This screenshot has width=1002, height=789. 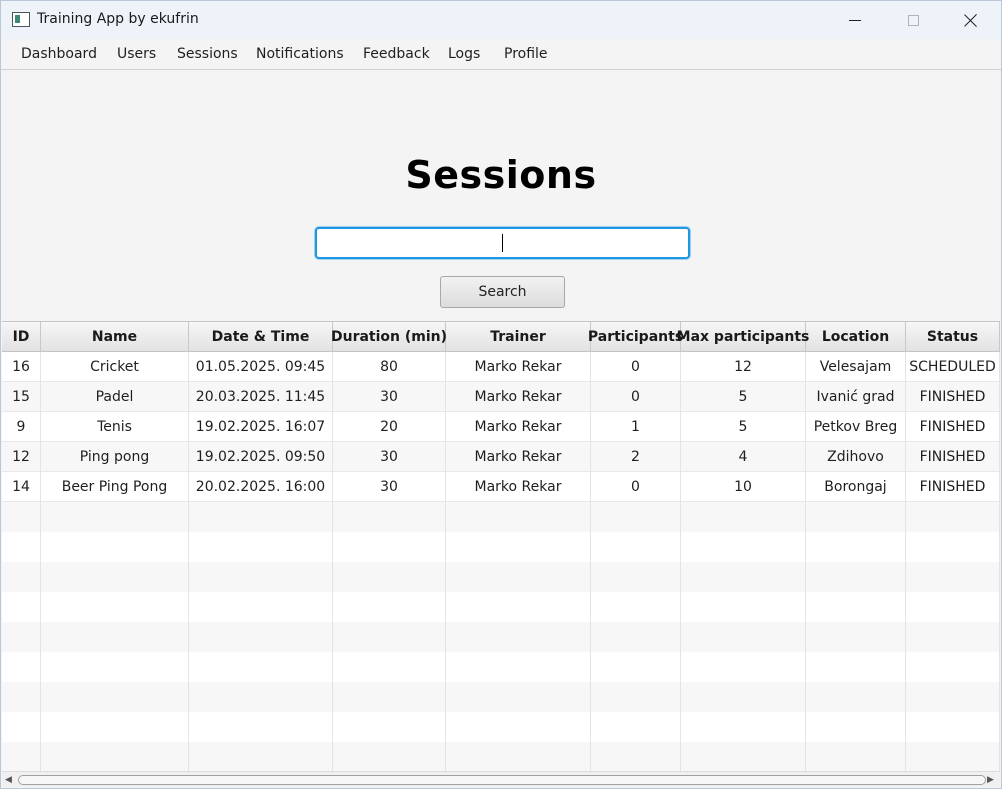 What do you see at coordinates (261, 397) in the screenshot?
I see `cell-date-time: 20.03.2025. 11:45` at bounding box center [261, 397].